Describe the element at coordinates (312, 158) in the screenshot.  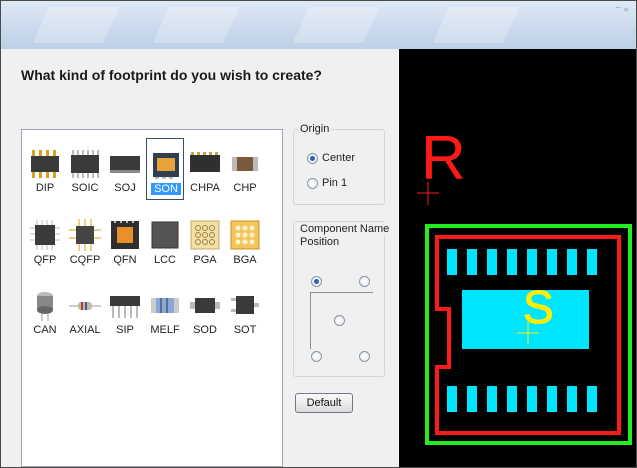
I see `origin-center-radio` at that location.